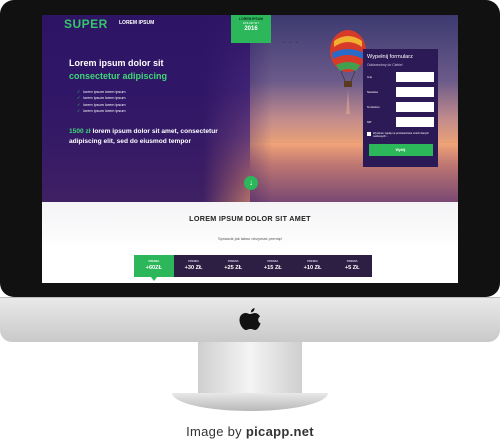 This screenshot has height=443, width=500. What do you see at coordinates (348, 72) in the screenshot?
I see `hot-air-balloon-icon` at bounding box center [348, 72].